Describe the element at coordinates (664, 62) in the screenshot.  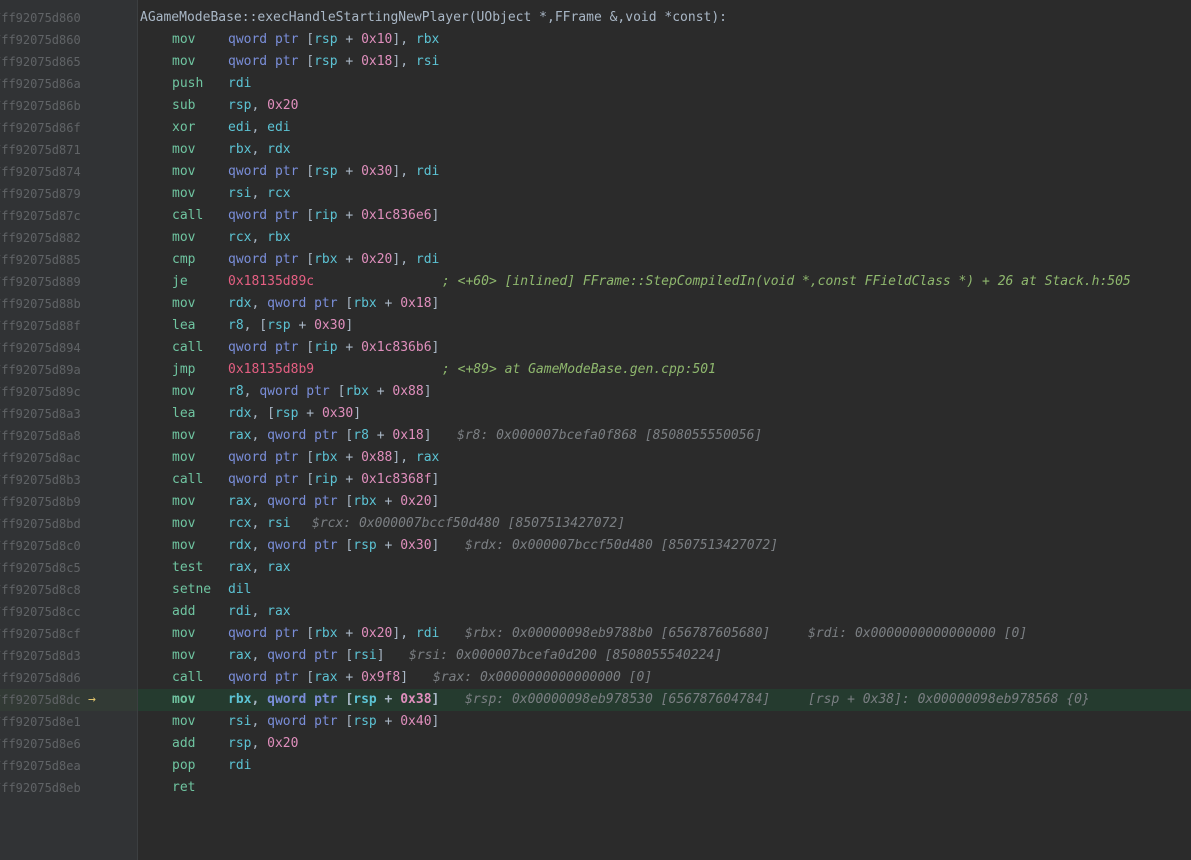
I see `instruction-row: mov qword ptr [rsp + 0x18], rsi` at that location.